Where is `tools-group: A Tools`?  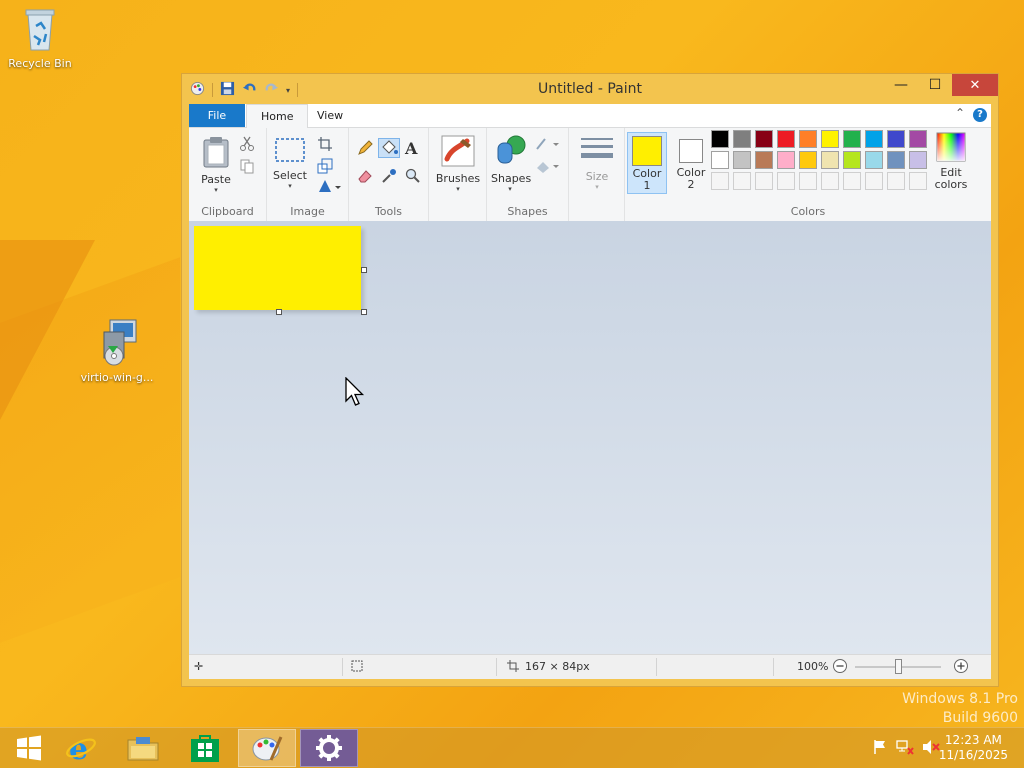 tools-group: A Tools is located at coordinates (389, 174).